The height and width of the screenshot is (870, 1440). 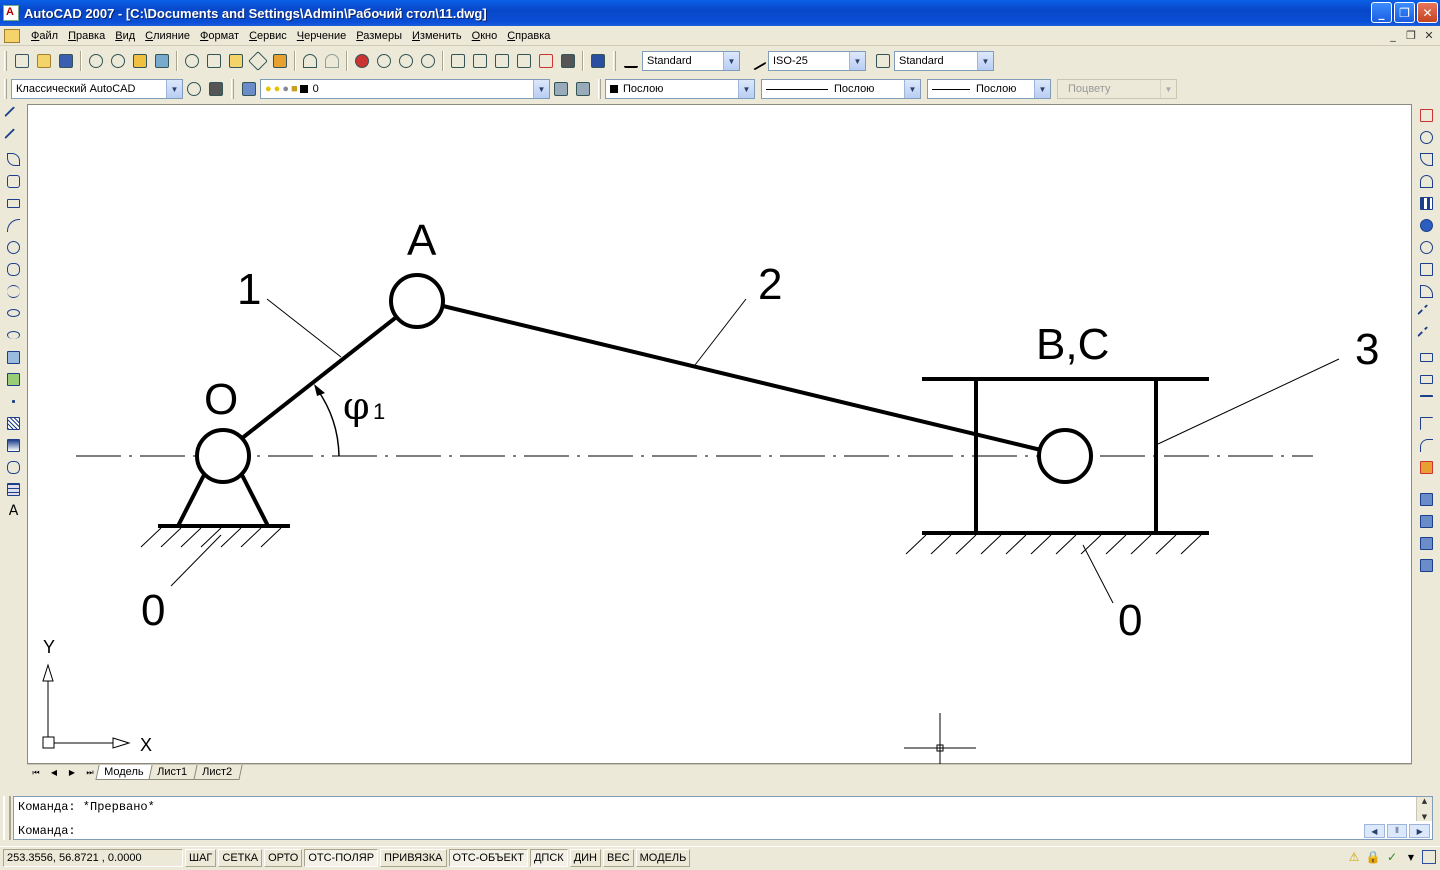 I want to click on minimize-button: _, so click(x=1381, y=12).